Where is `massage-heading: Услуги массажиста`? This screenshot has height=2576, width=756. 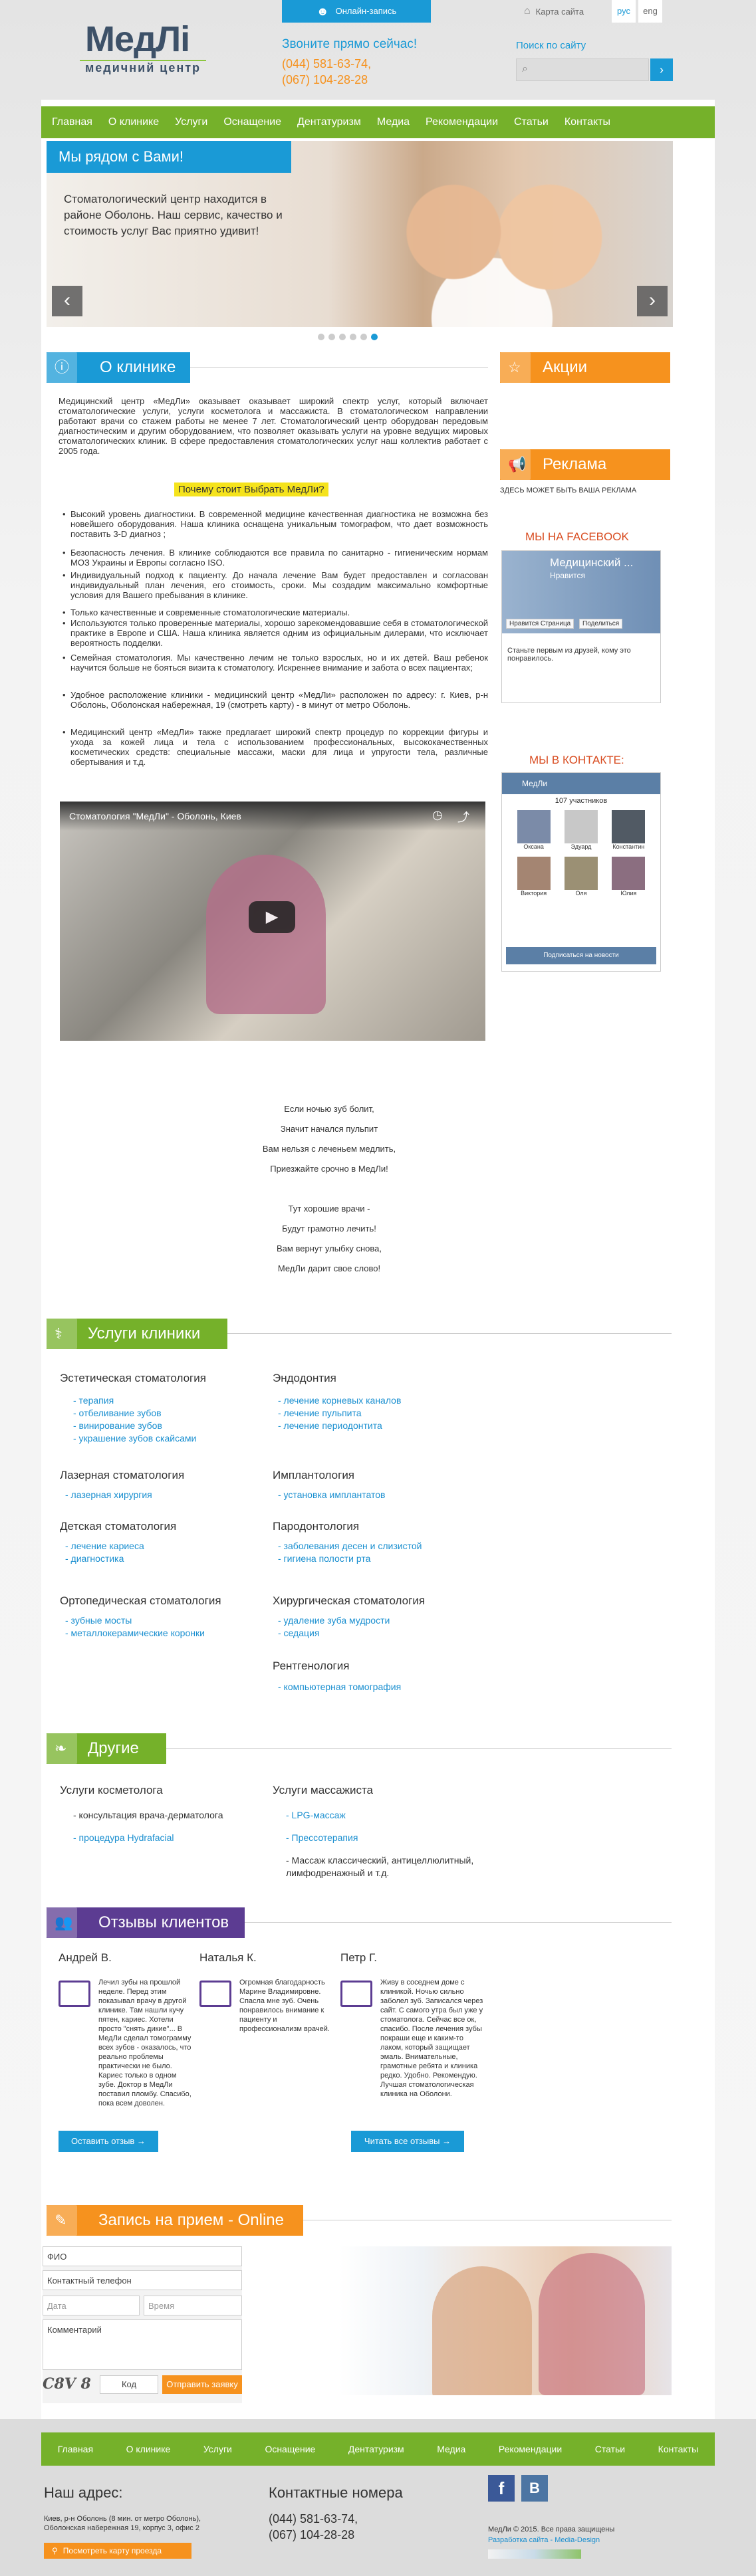 massage-heading: Услуги массажиста is located at coordinates (324, 1790).